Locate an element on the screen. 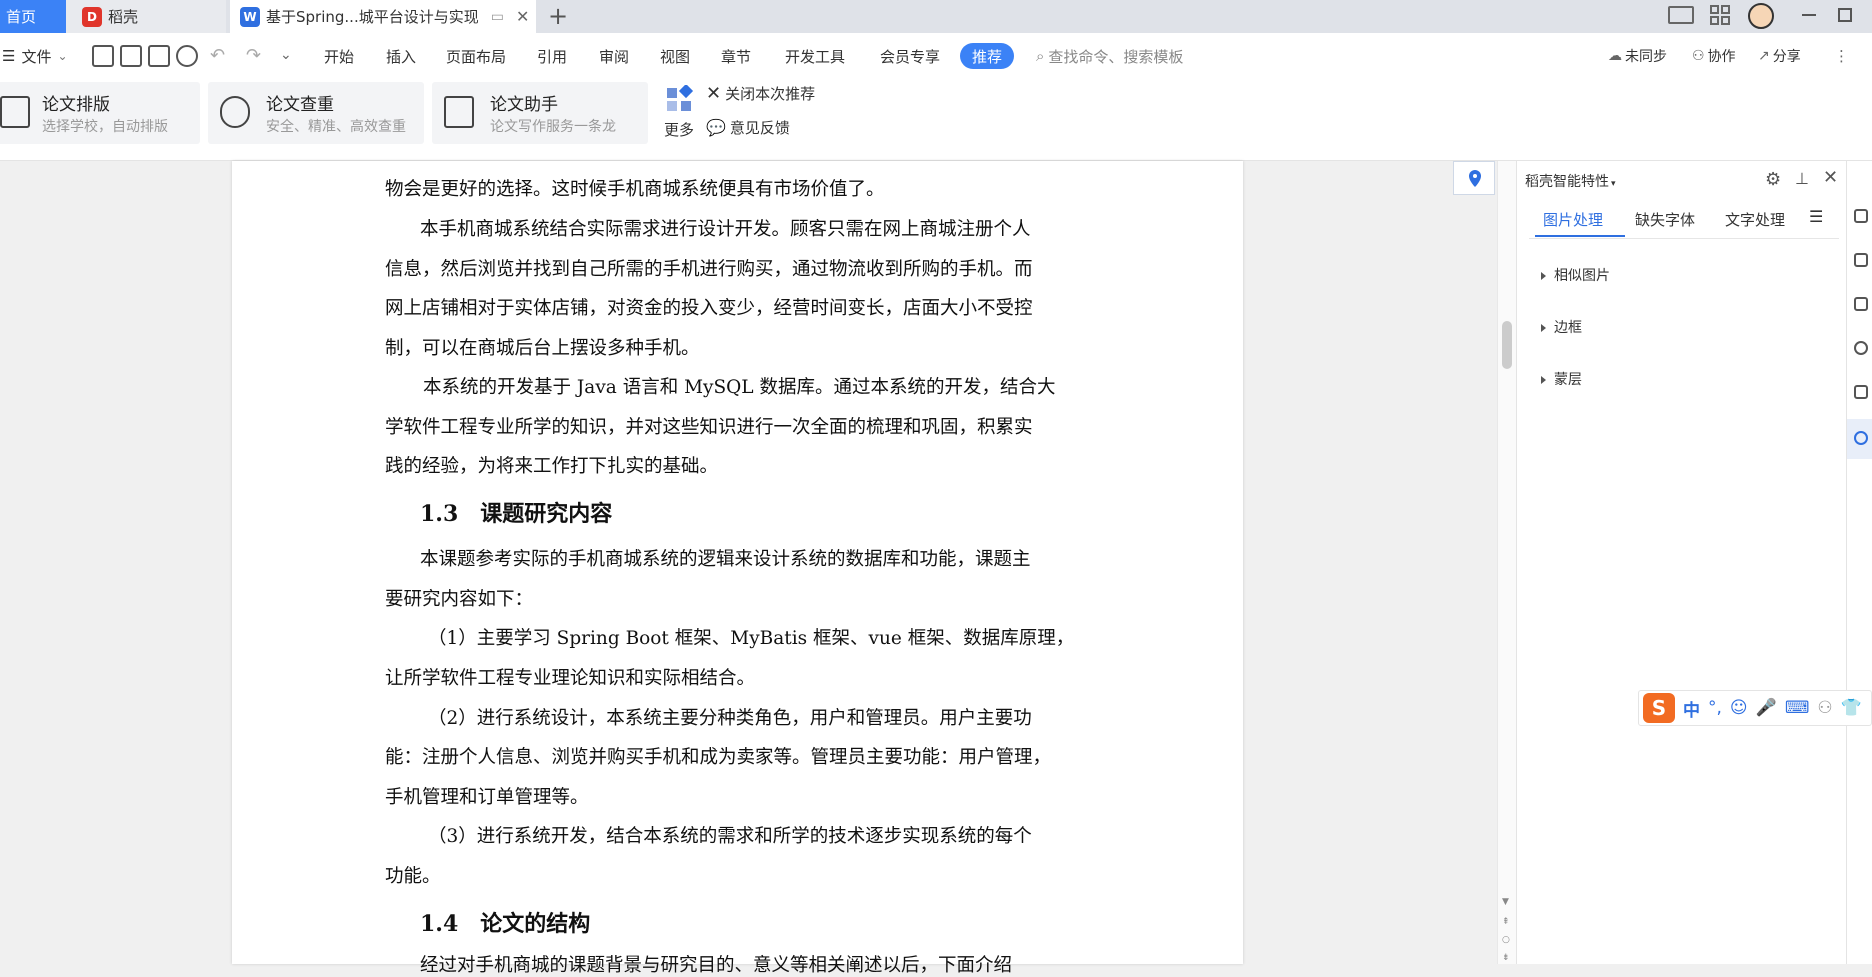 The width and height of the screenshot is (1872, 977). paper-assistant-card: 论文助手 论文写作服务一条龙 is located at coordinates (540, 113).